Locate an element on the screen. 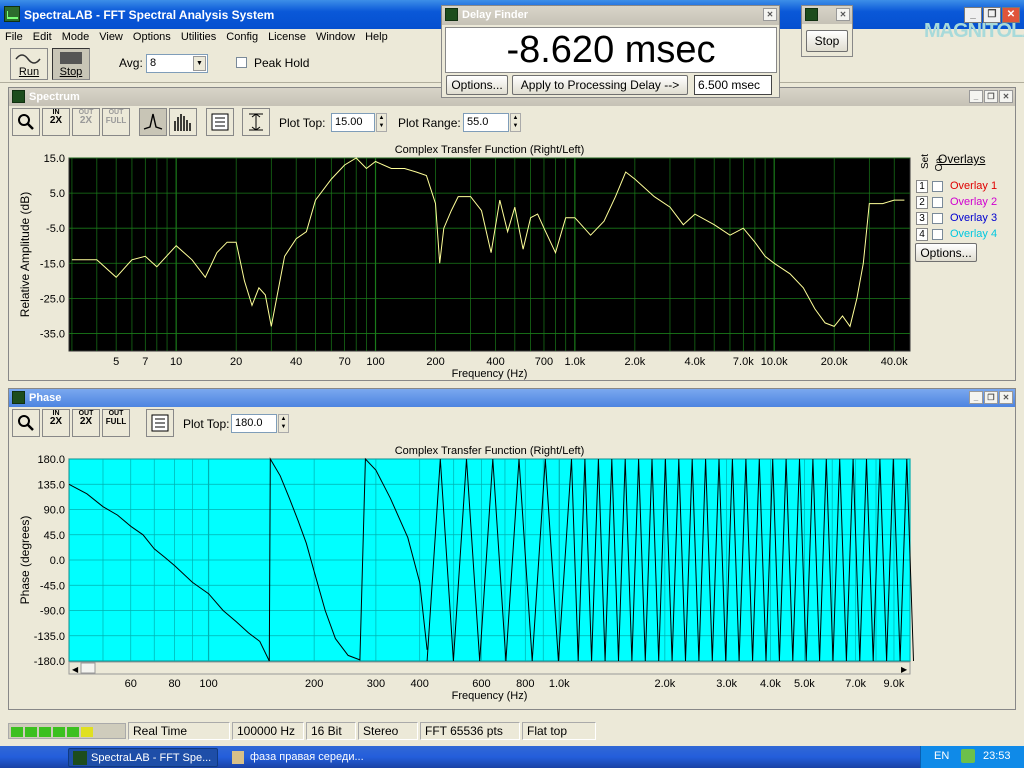 The width and height of the screenshot is (1024, 768). x-tick-label: 2.0k is located at coordinates (634, 362).